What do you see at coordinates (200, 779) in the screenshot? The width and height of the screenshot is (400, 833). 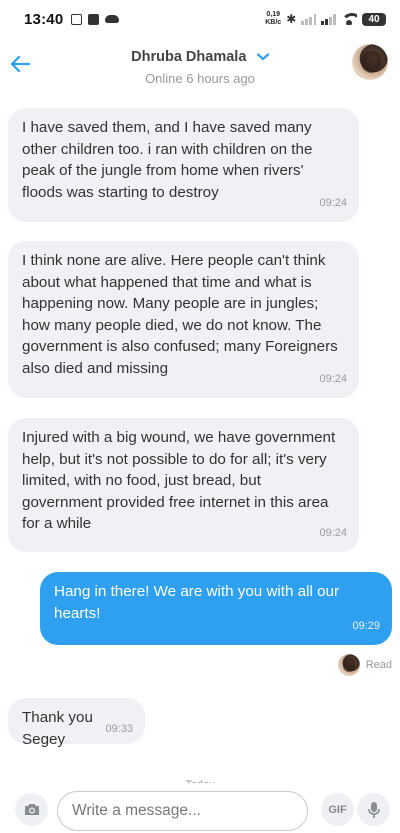 I see `date-divider: Today` at bounding box center [200, 779].